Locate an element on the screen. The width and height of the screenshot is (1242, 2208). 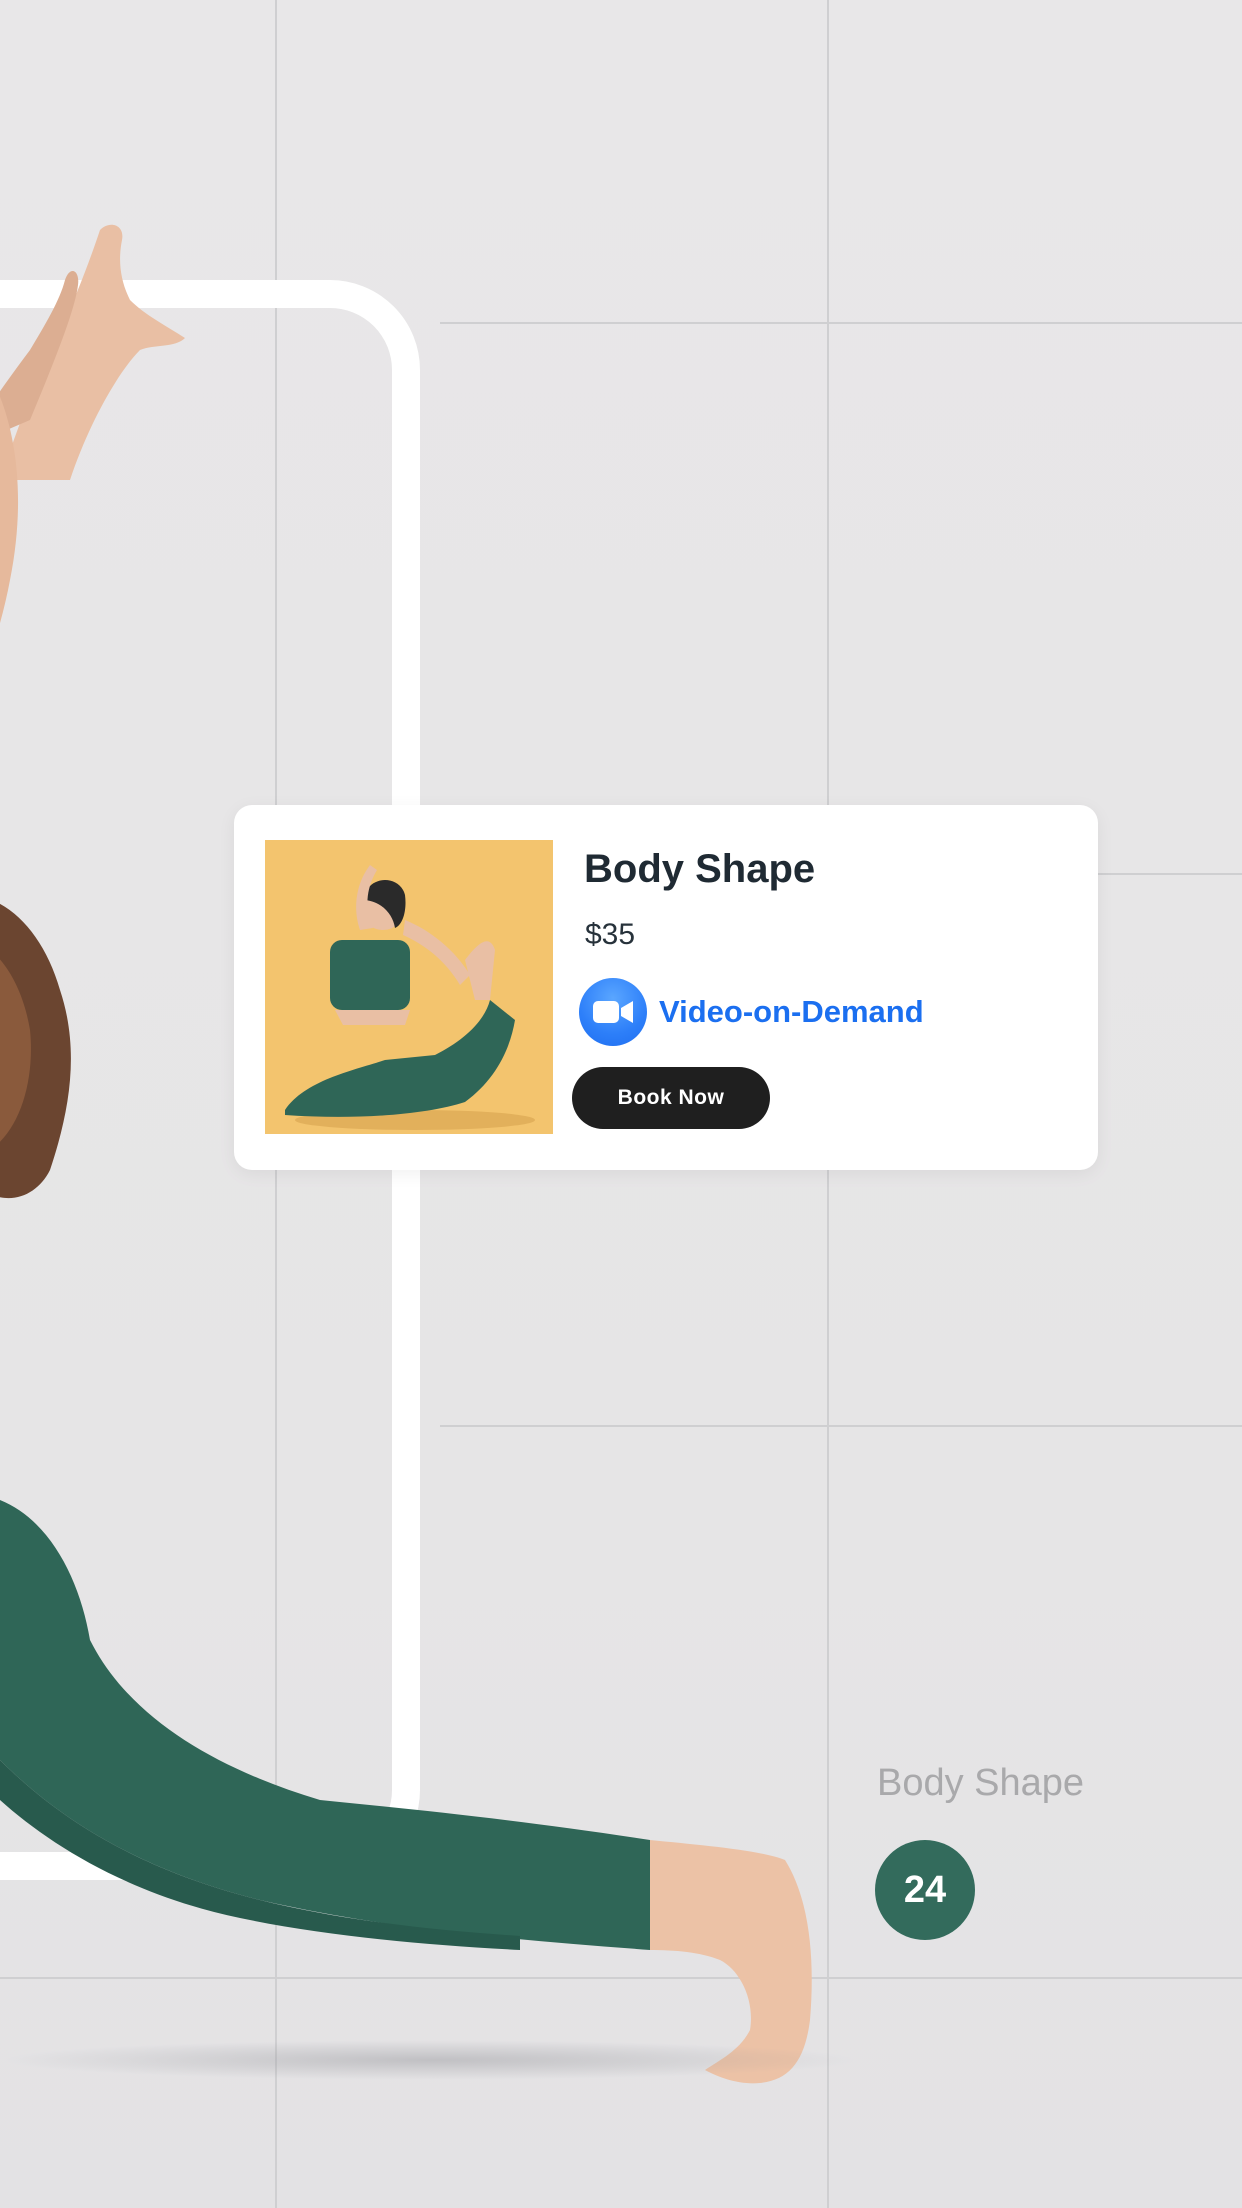
floor-shadow is located at coordinates (430, 2060).